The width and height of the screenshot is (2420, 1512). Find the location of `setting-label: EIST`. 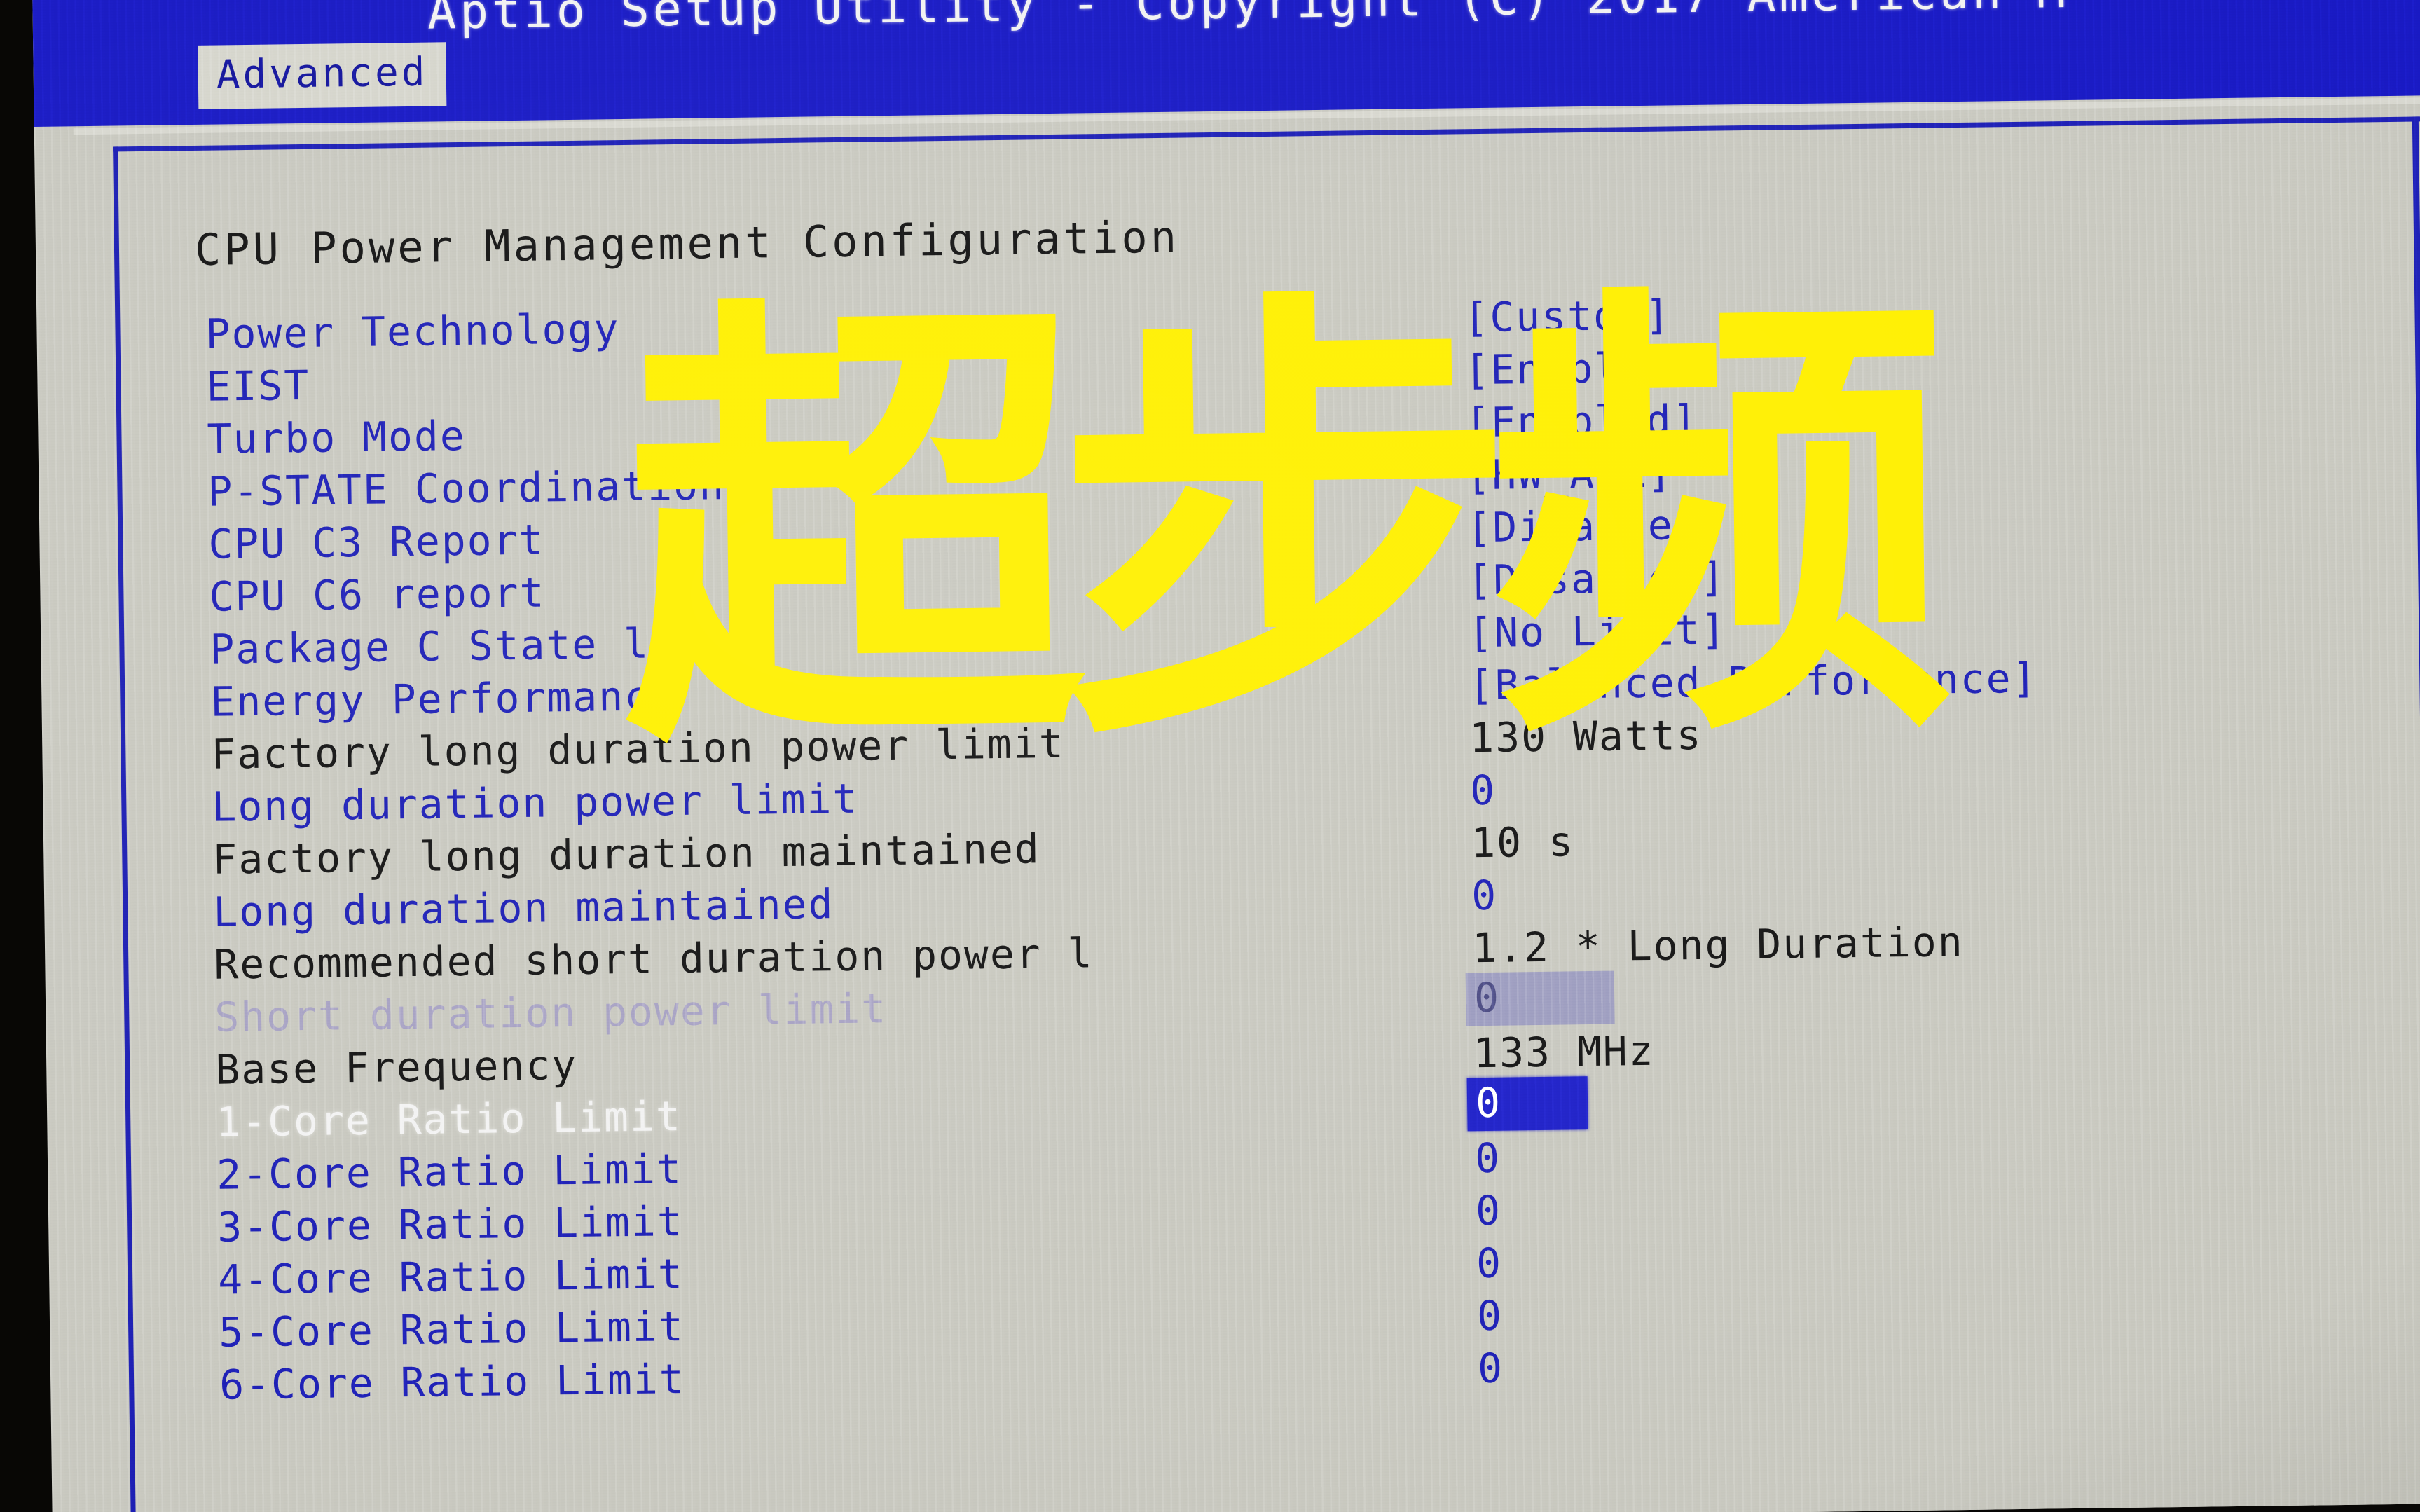

setting-label: EIST is located at coordinates (258, 386).